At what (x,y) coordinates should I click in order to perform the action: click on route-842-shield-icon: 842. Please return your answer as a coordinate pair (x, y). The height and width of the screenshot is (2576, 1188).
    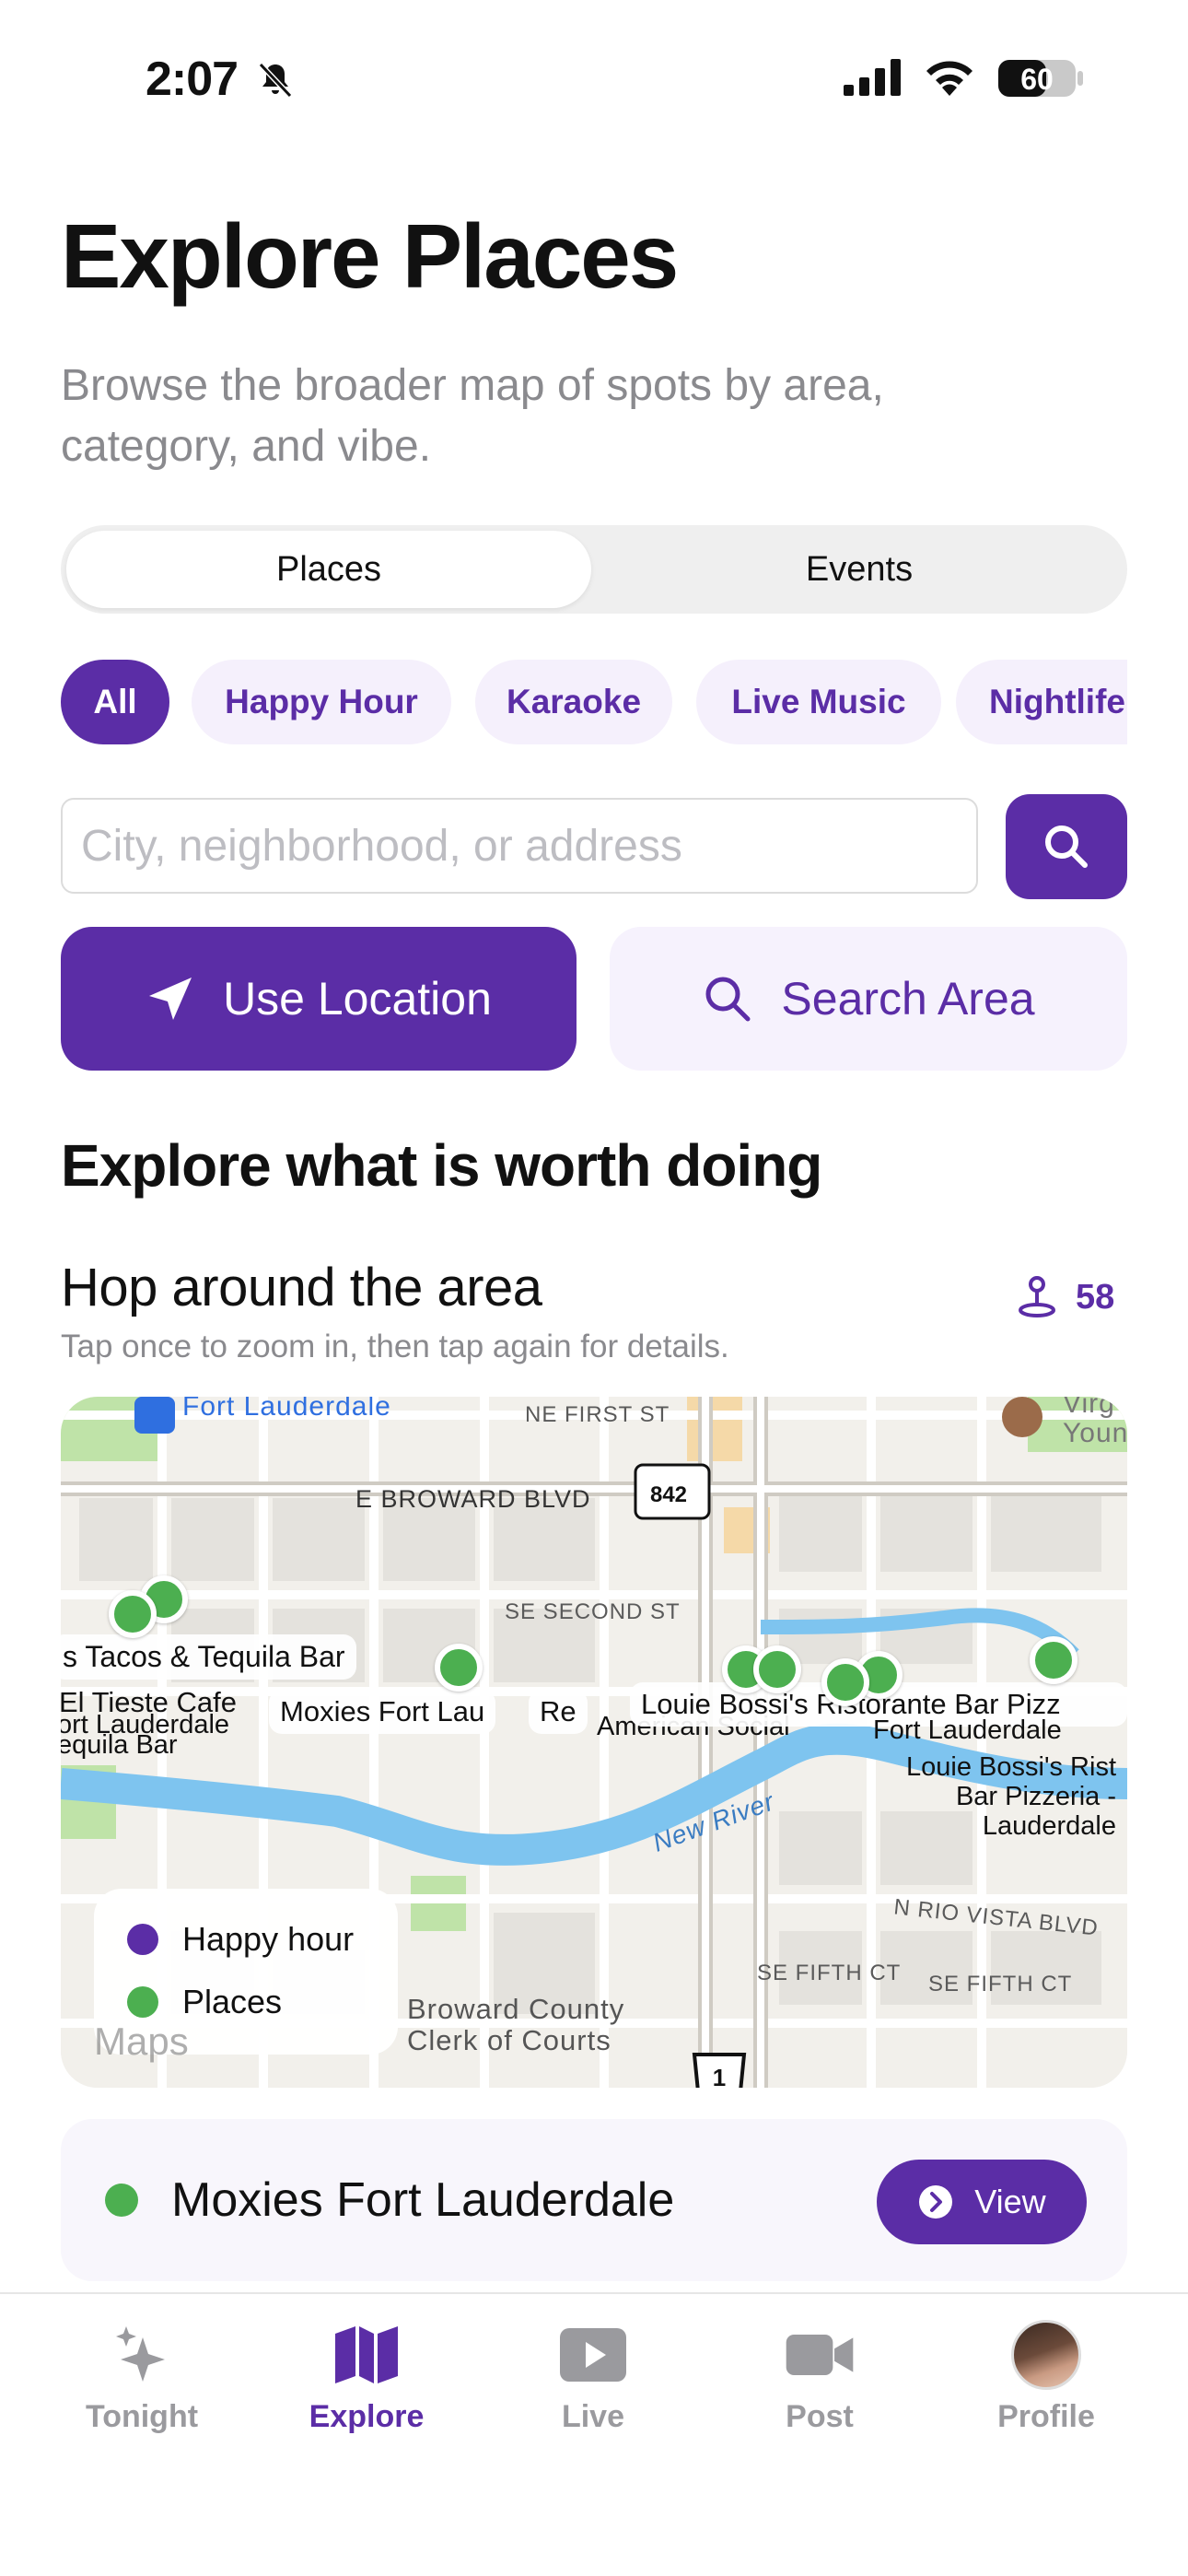
    Looking at the image, I should click on (672, 1491).